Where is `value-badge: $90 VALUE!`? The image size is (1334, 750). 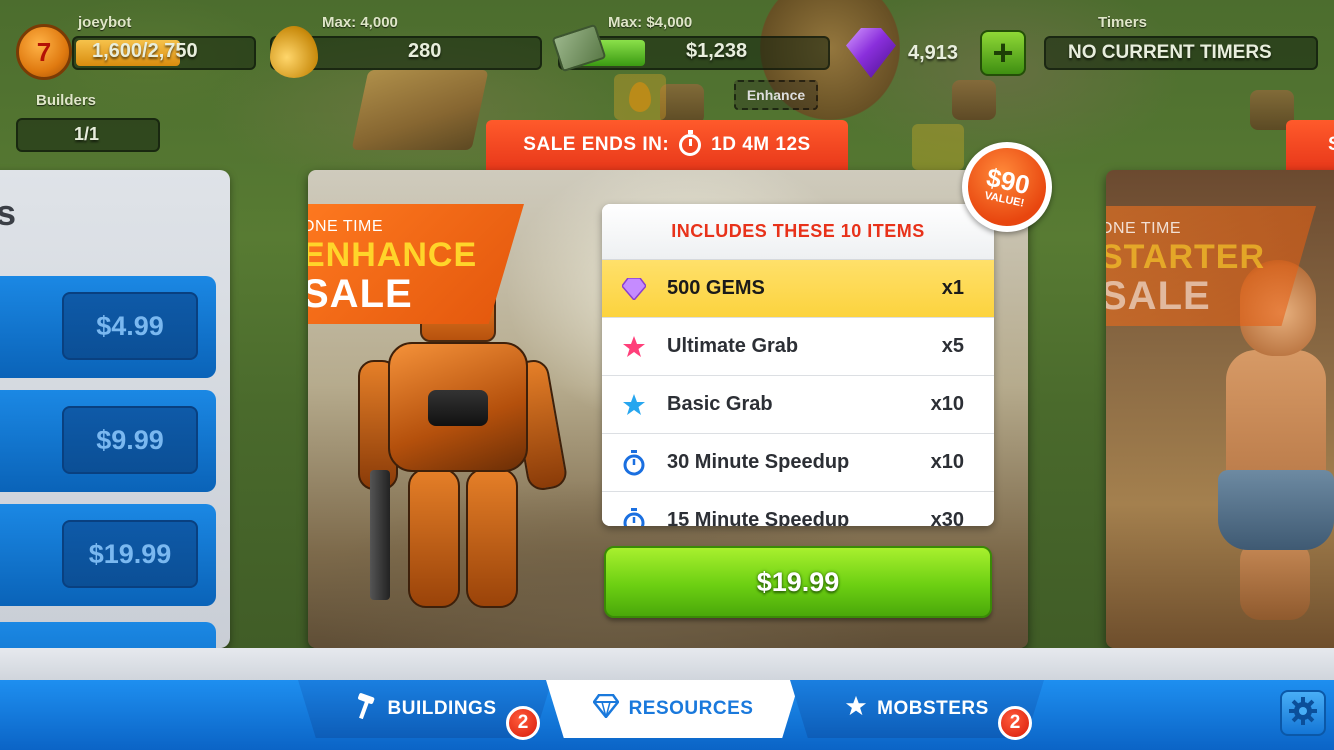 value-badge: $90 VALUE! is located at coordinates (1007, 187).